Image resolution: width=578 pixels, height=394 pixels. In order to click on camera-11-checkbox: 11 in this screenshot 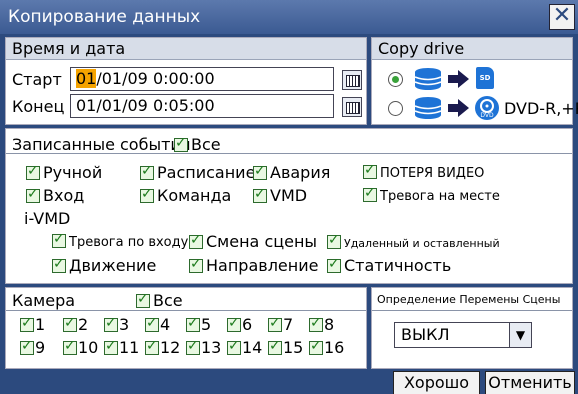, I will do `click(121, 347)`.